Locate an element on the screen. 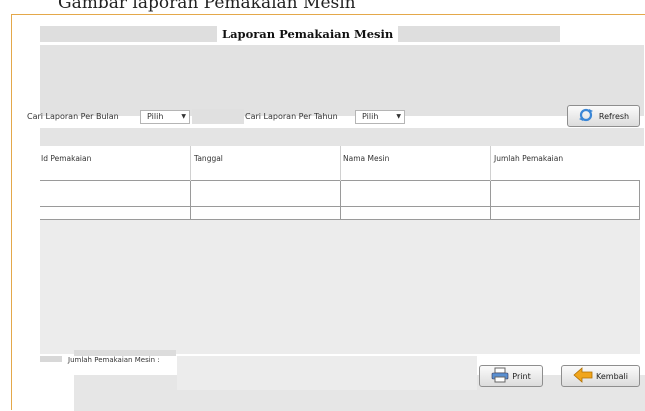 The image size is (645, 411). footer-mid-panel is located at coordinates (327, 373).